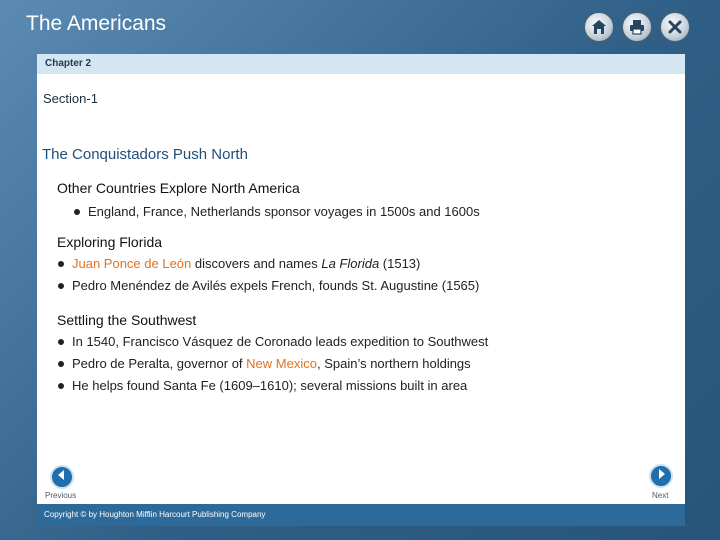 This screenshot has width=720, height=540. What do you see at coordinates (281, 363) in the screenshot?
I see `highlight-text: New Mexico` at bounding box center [281, 363].